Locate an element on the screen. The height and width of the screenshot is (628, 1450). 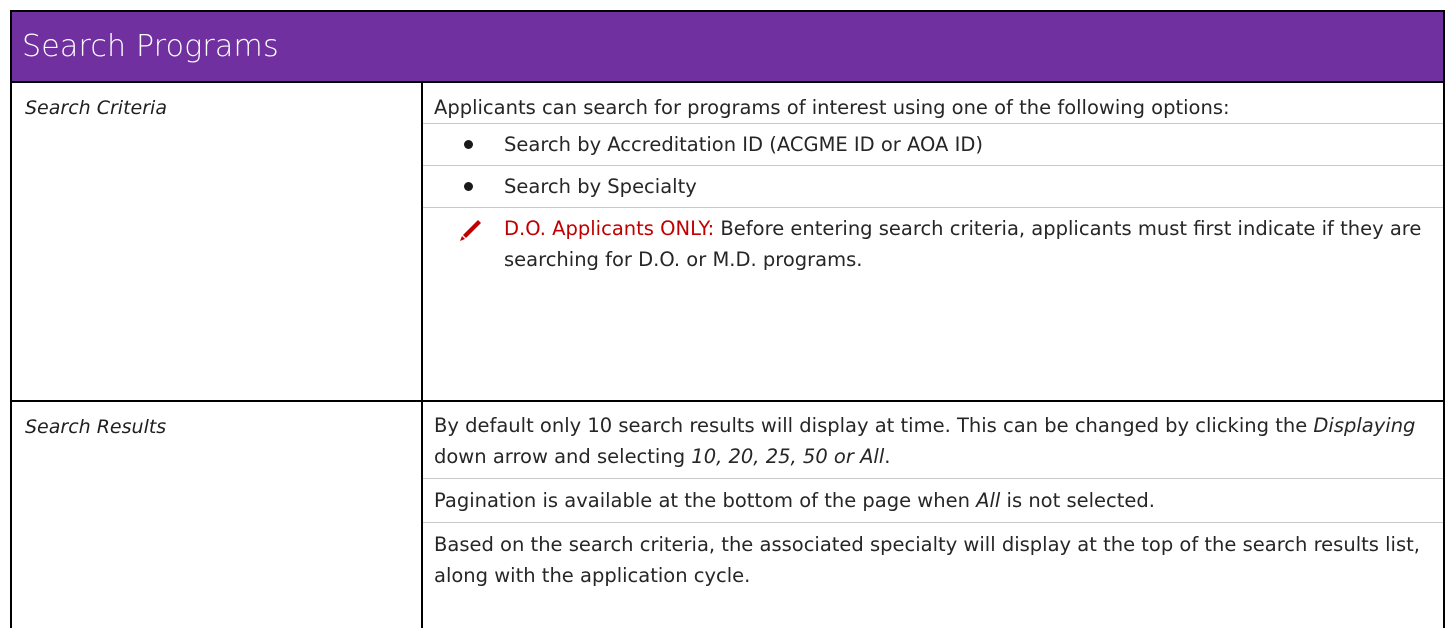
row-label: Search Criteria is located at coordinates (96, 108).